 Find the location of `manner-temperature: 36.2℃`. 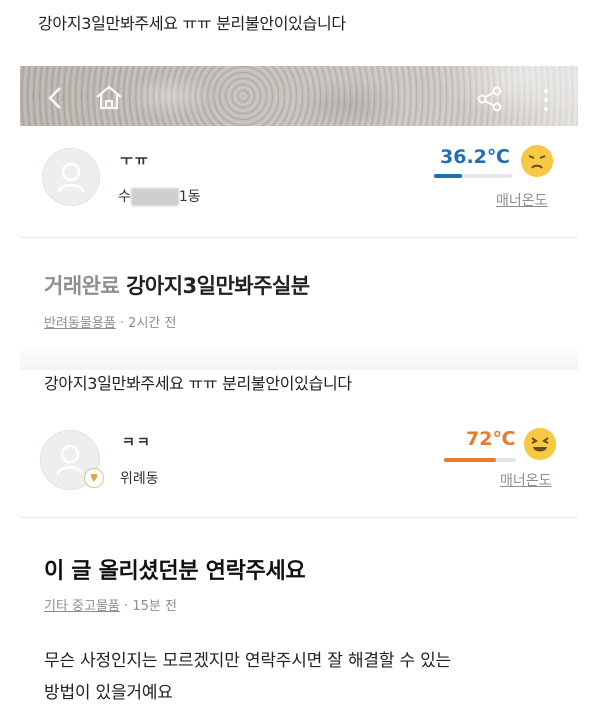

manner-temperature: 36.2℃ is located at coordinates (475, 157).